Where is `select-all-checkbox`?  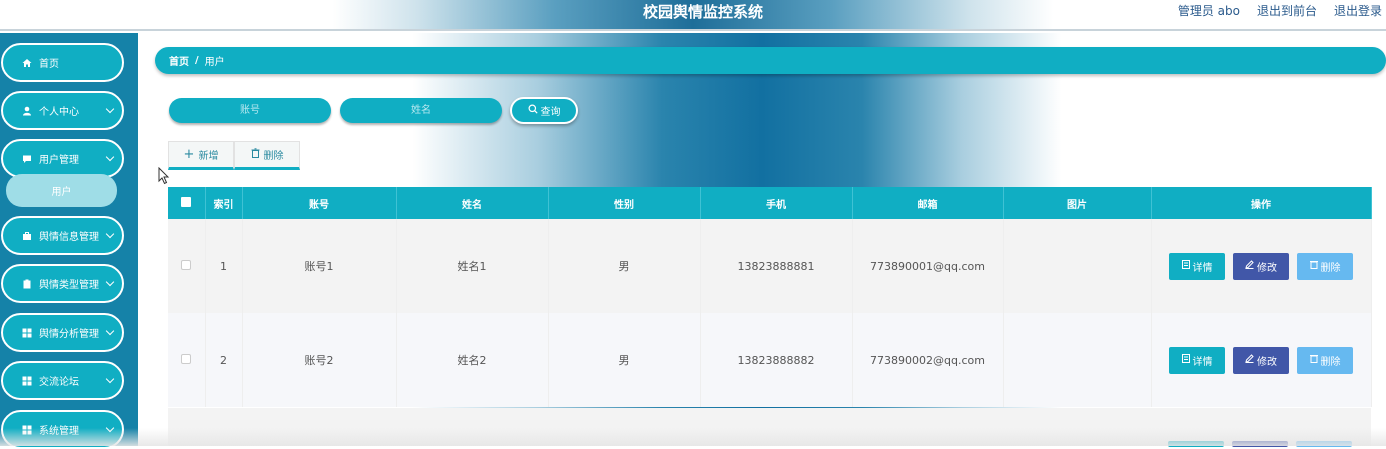 select-all-checkbox is located at coordinates (187, 203).